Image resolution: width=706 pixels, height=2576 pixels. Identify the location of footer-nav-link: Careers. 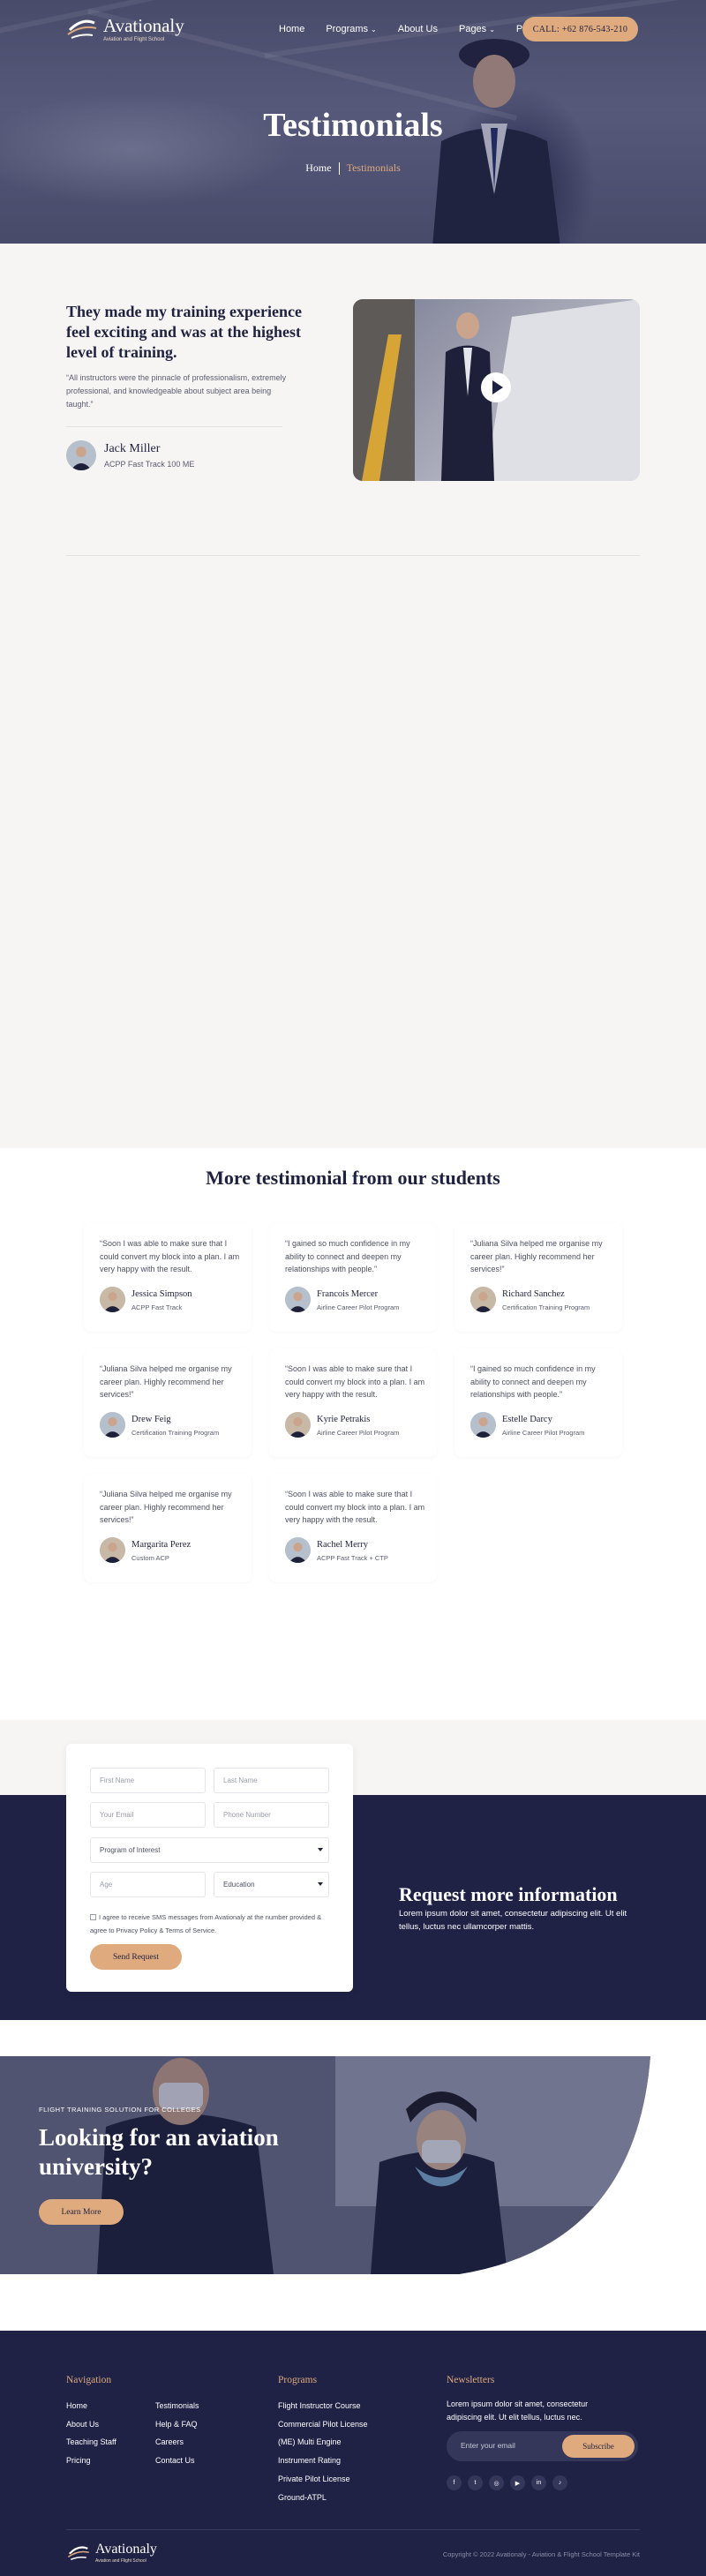
(169, 2441).